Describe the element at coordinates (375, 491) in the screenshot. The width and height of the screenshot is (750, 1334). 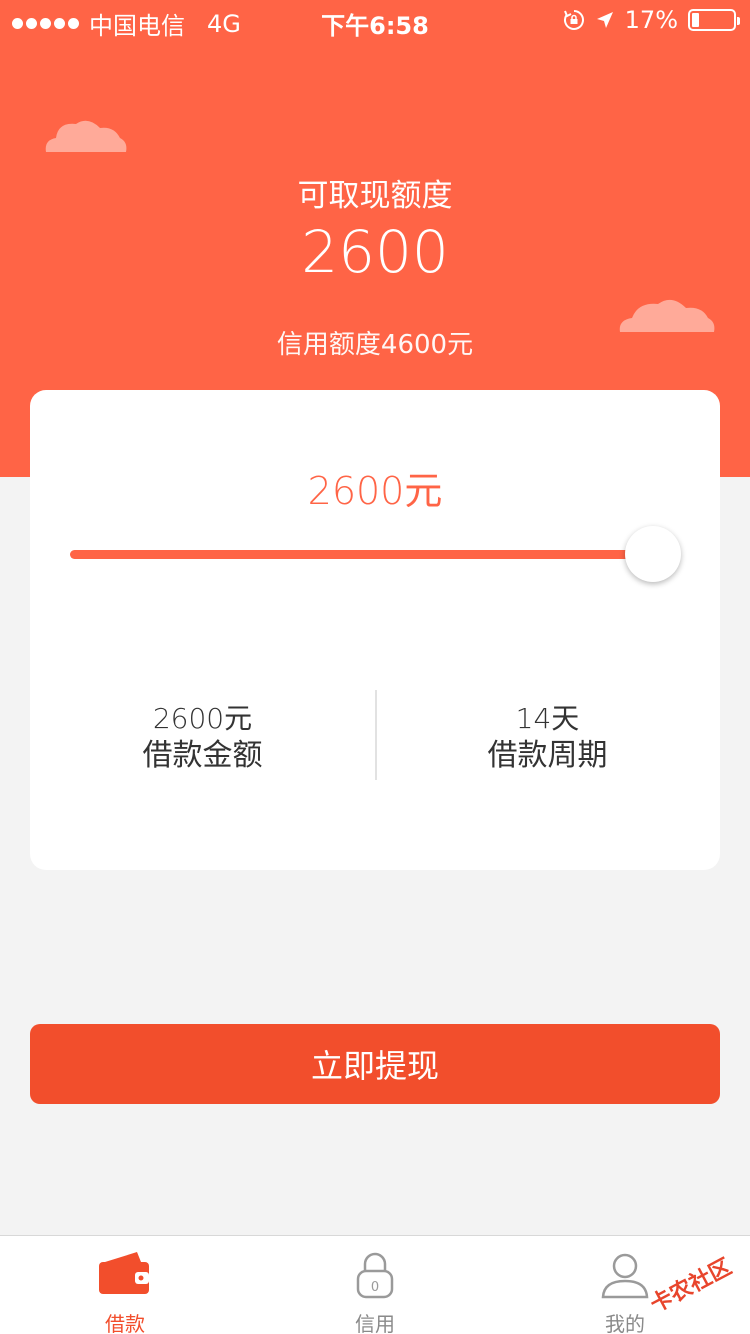
I see `selected-amount: 2600元` at that location.